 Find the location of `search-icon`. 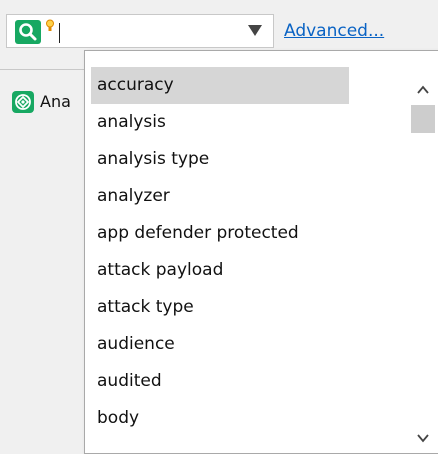

search-icon is located at coordinates (28, 32).